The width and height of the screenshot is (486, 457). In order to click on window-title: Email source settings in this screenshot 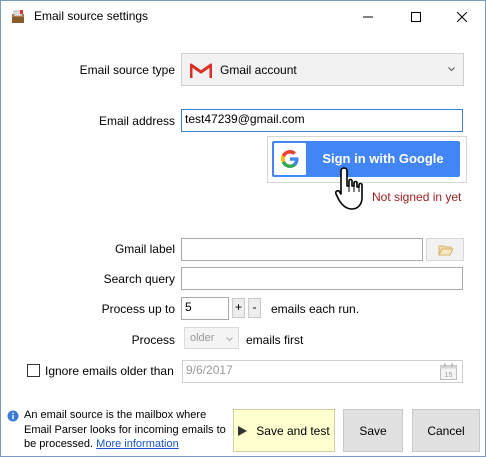, I will do `click(91, 16)`.